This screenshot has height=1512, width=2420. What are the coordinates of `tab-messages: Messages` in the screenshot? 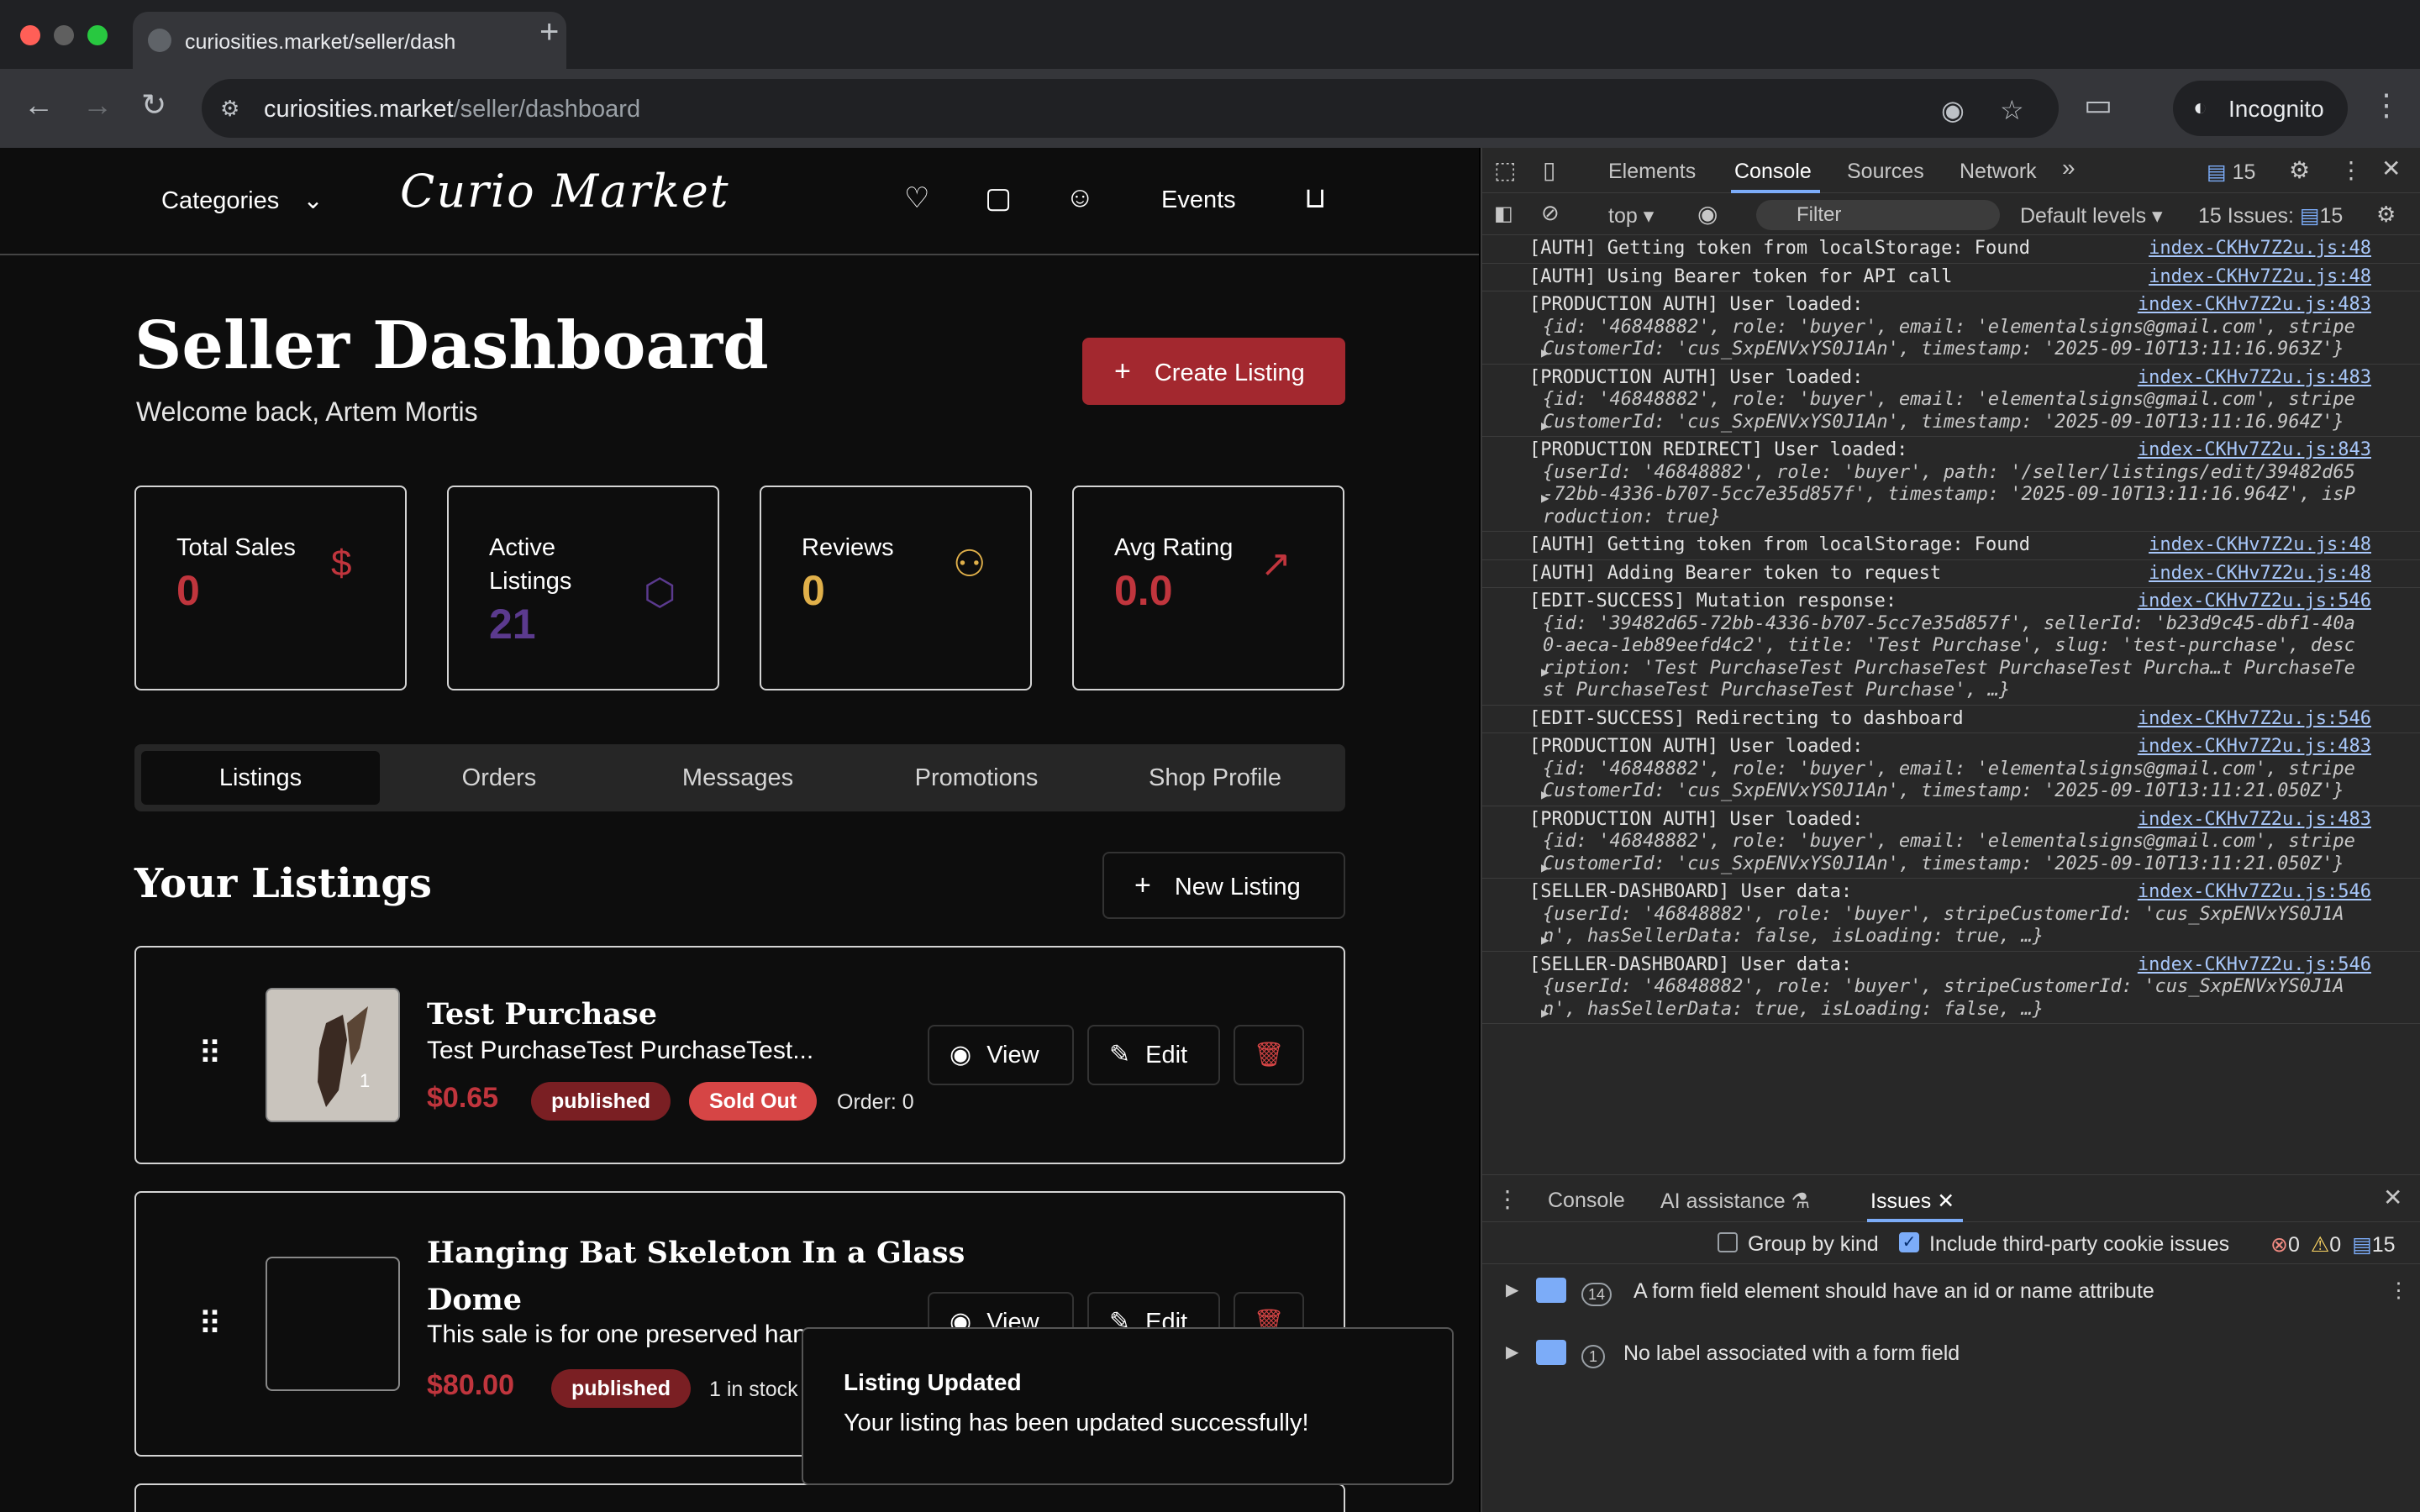 It's located at (737, 778).